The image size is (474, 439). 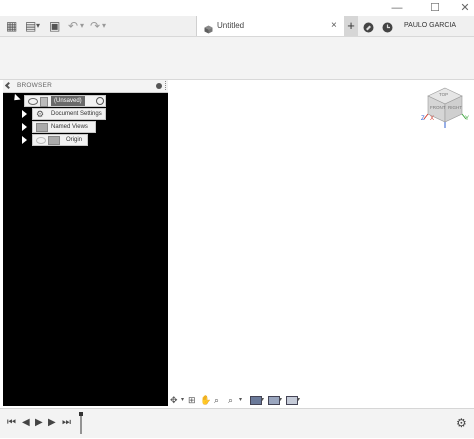 I want to click on document-title: Untitled, so click(x=231, y=25).